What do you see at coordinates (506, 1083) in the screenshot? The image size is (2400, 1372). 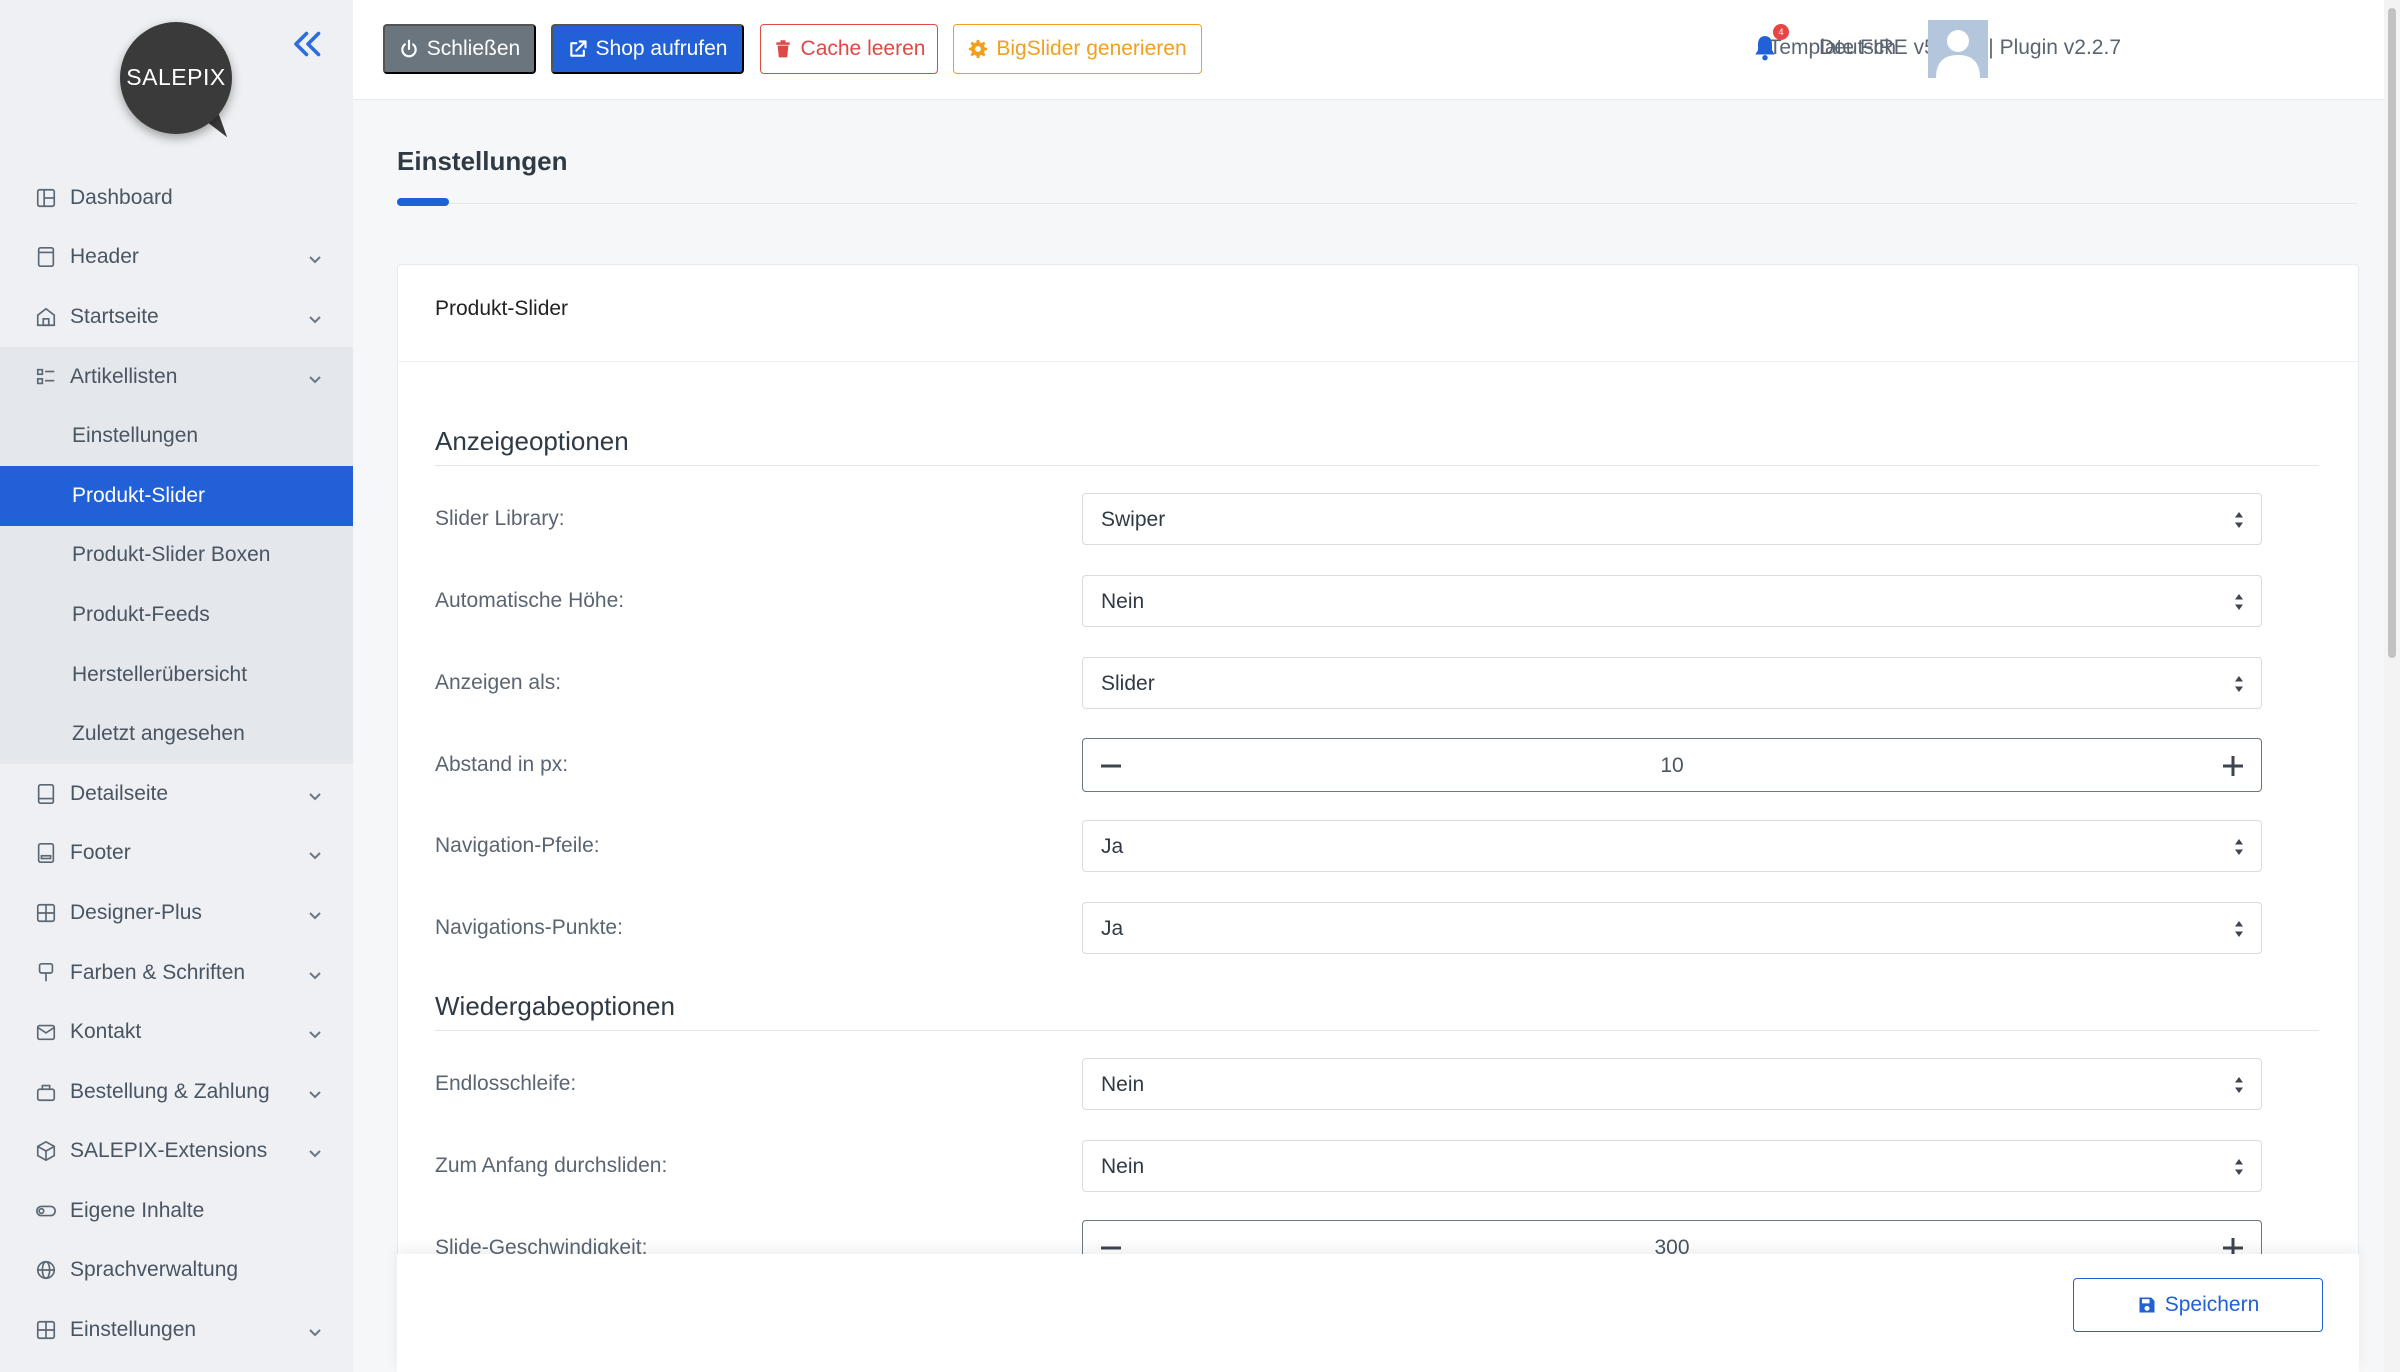 I see `endless-label: Endlosschleife:` at bounding box center [506, 1083].